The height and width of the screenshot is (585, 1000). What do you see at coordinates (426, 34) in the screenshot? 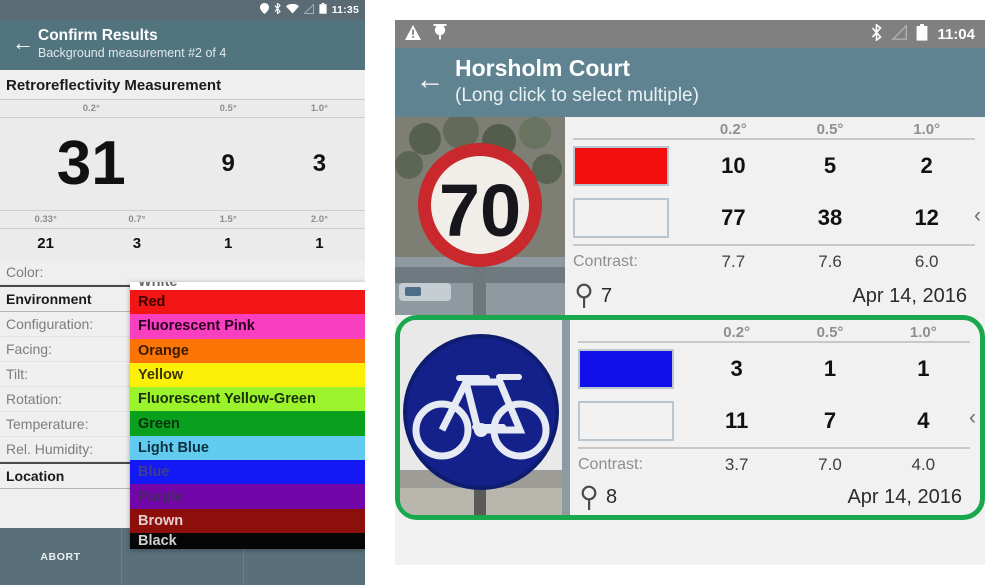
I see `right-status-left-icons` at bounding box center [426, 34].